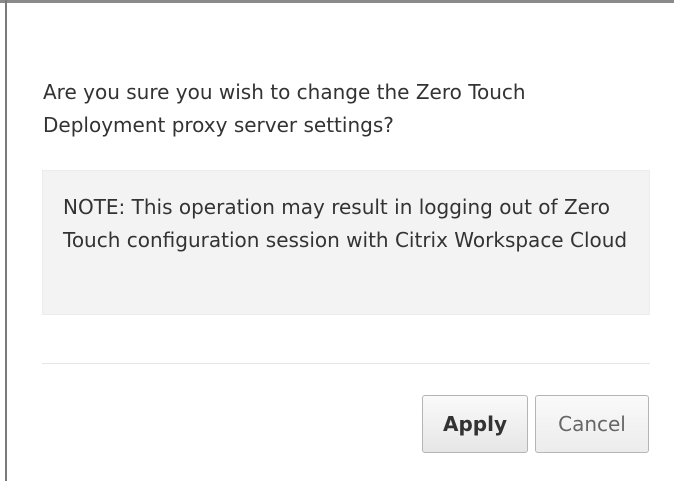 The height and width of the screenshot is (481, 674). I want to click on footer-divider, so click(346, 363).